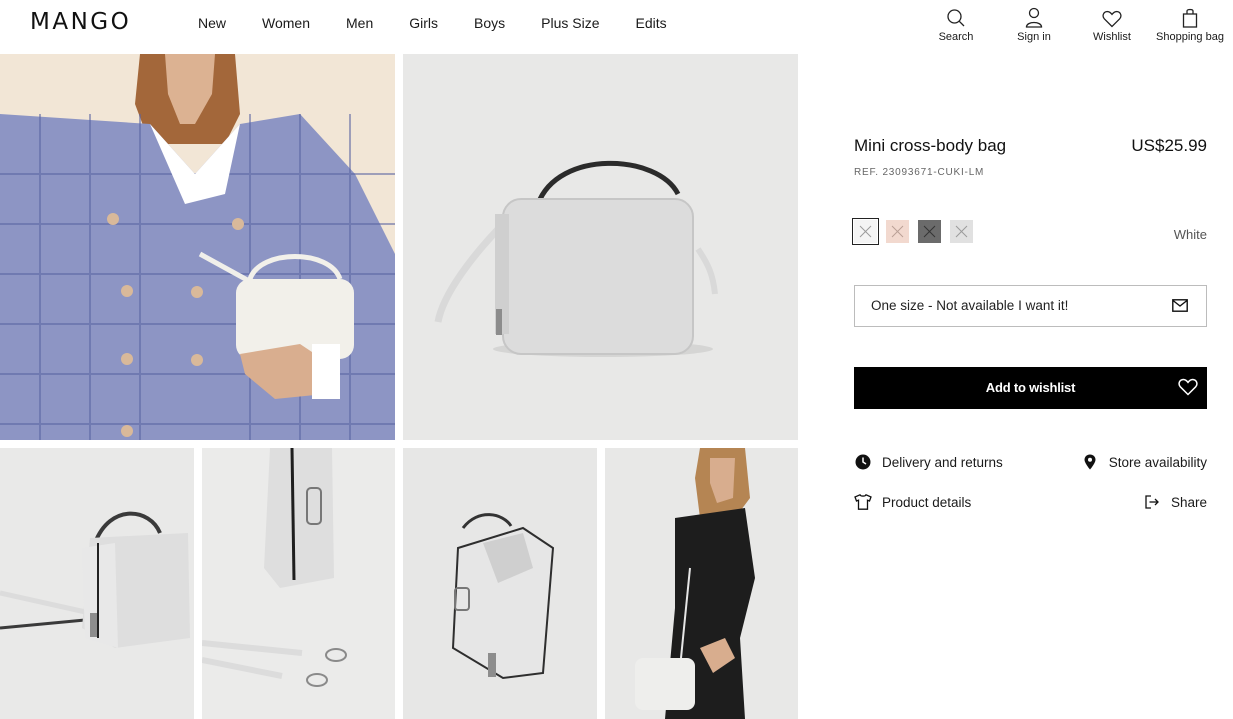 The width and height of the screenshot is (1233, 719). What do you see at coordinates (1152, 502) in the screenshot?
I see `share-icon` at bounding box center [1152, 502].